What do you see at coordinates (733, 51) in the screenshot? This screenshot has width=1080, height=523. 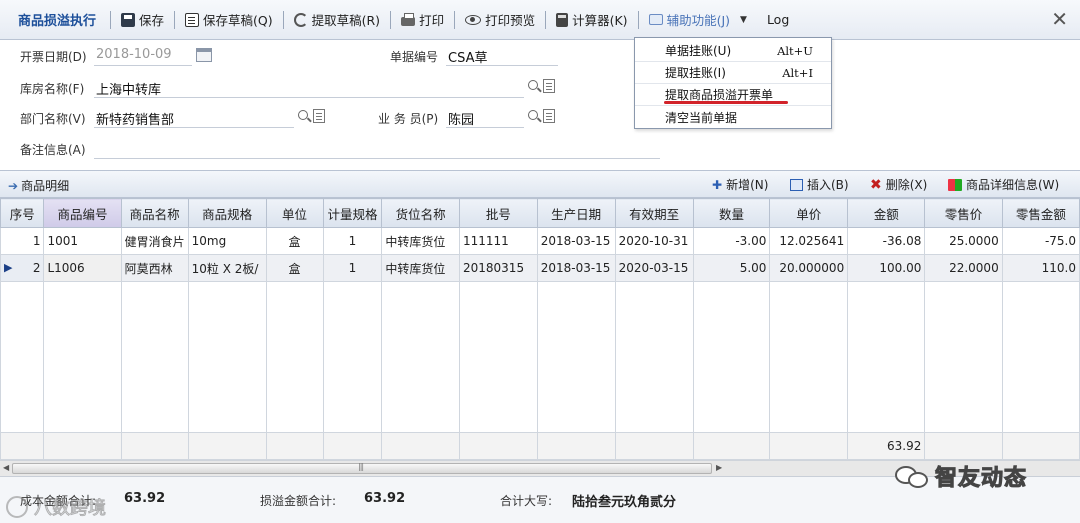 I see `menu-item-hang-bill: 单据挂账(U) Alt+U` at bounding box center [733, 51].